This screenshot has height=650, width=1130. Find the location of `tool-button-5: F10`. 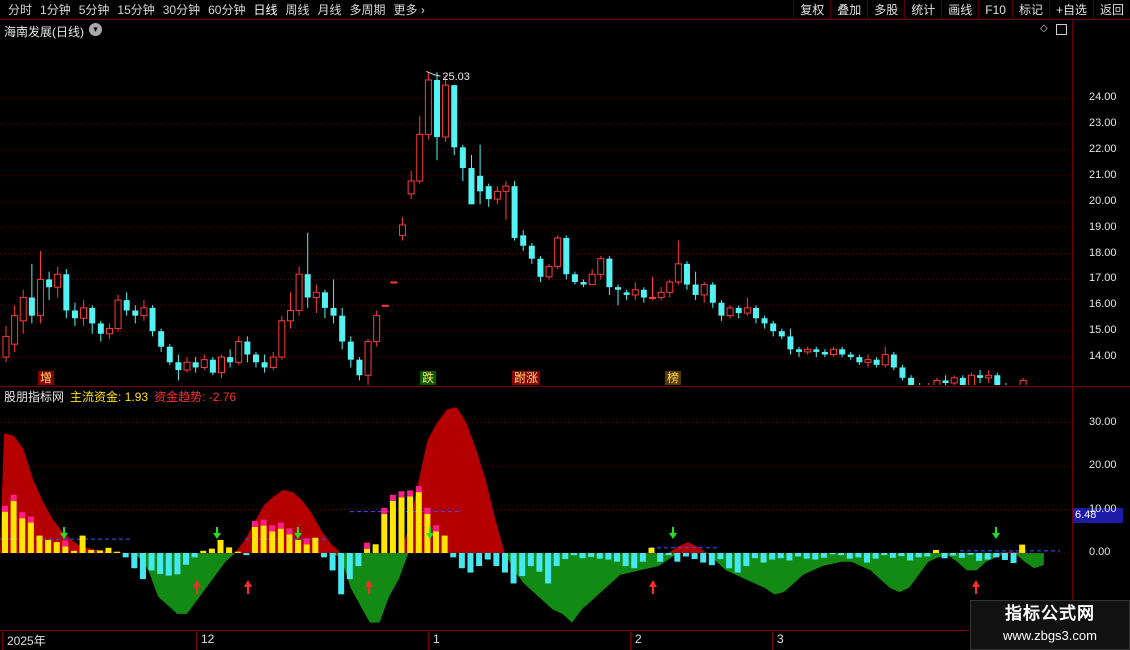

tool-button-5: F10 is located at coordinates (995, 10).